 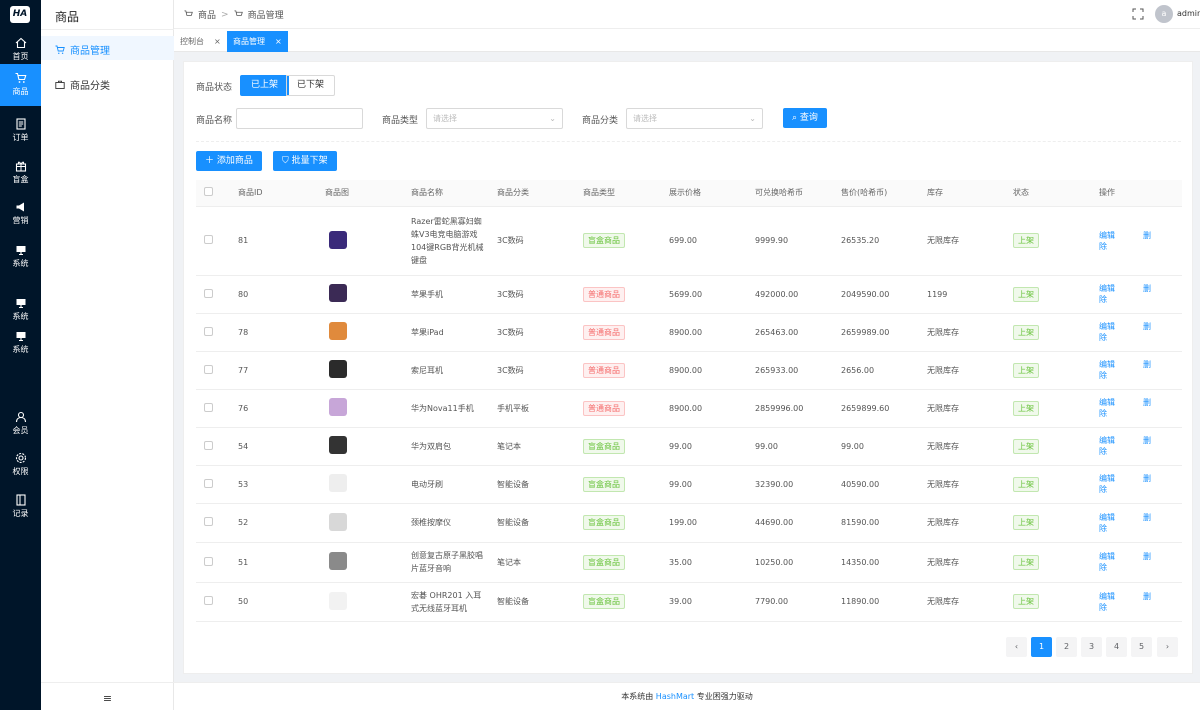 I want to click on document-icon, so click(x=21, y=124).